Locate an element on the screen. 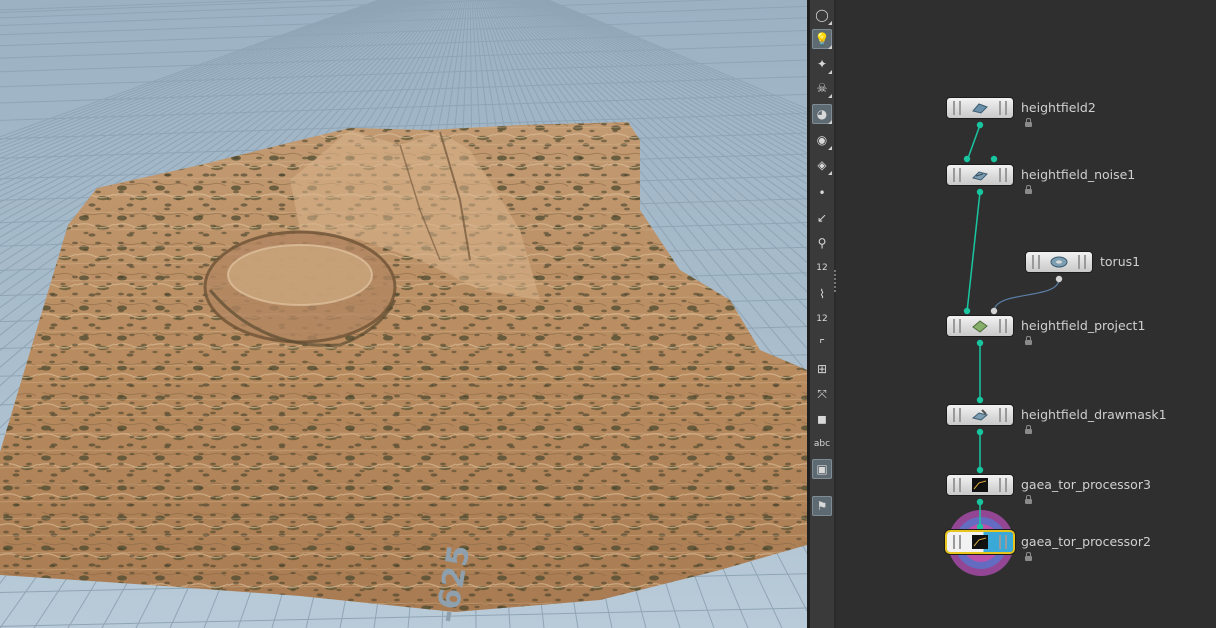 The height and width of the screenshot is (628, 1216). node-heightfield_noise1 is located at coordinates (980, 175).